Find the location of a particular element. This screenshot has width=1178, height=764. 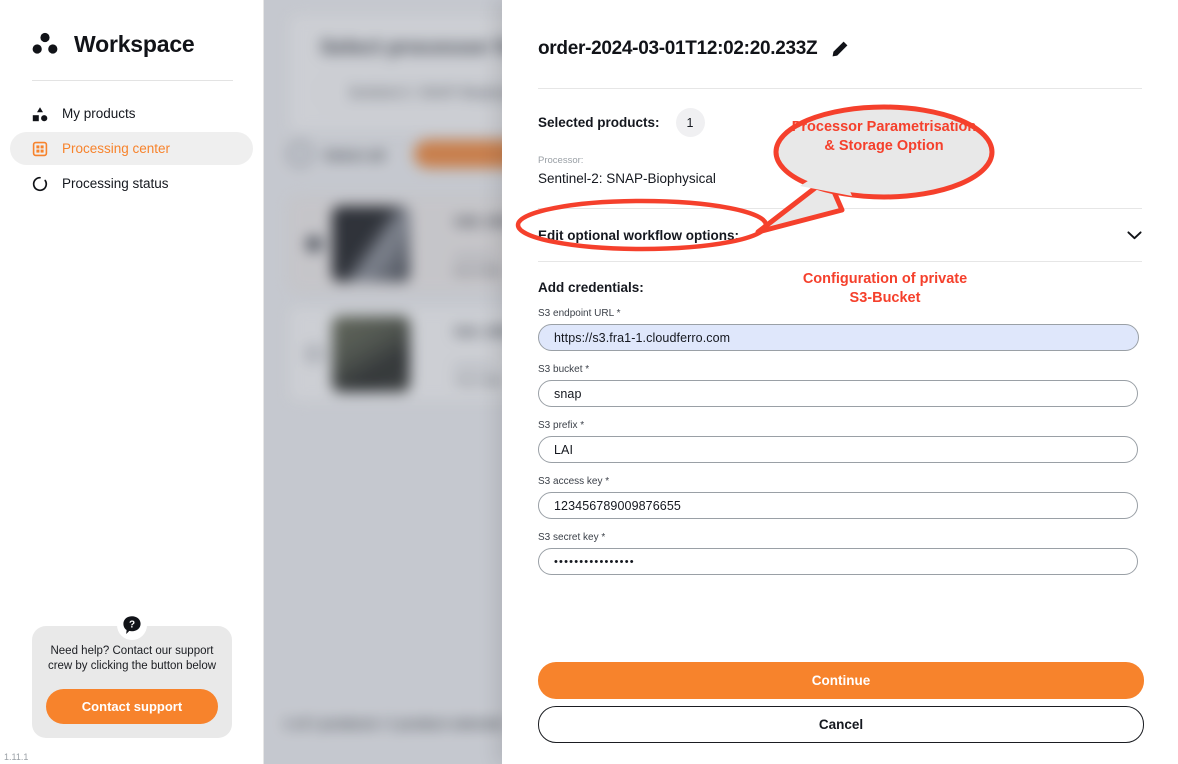

selected-products-label: Selected products: is located at coordinates (599, 122).